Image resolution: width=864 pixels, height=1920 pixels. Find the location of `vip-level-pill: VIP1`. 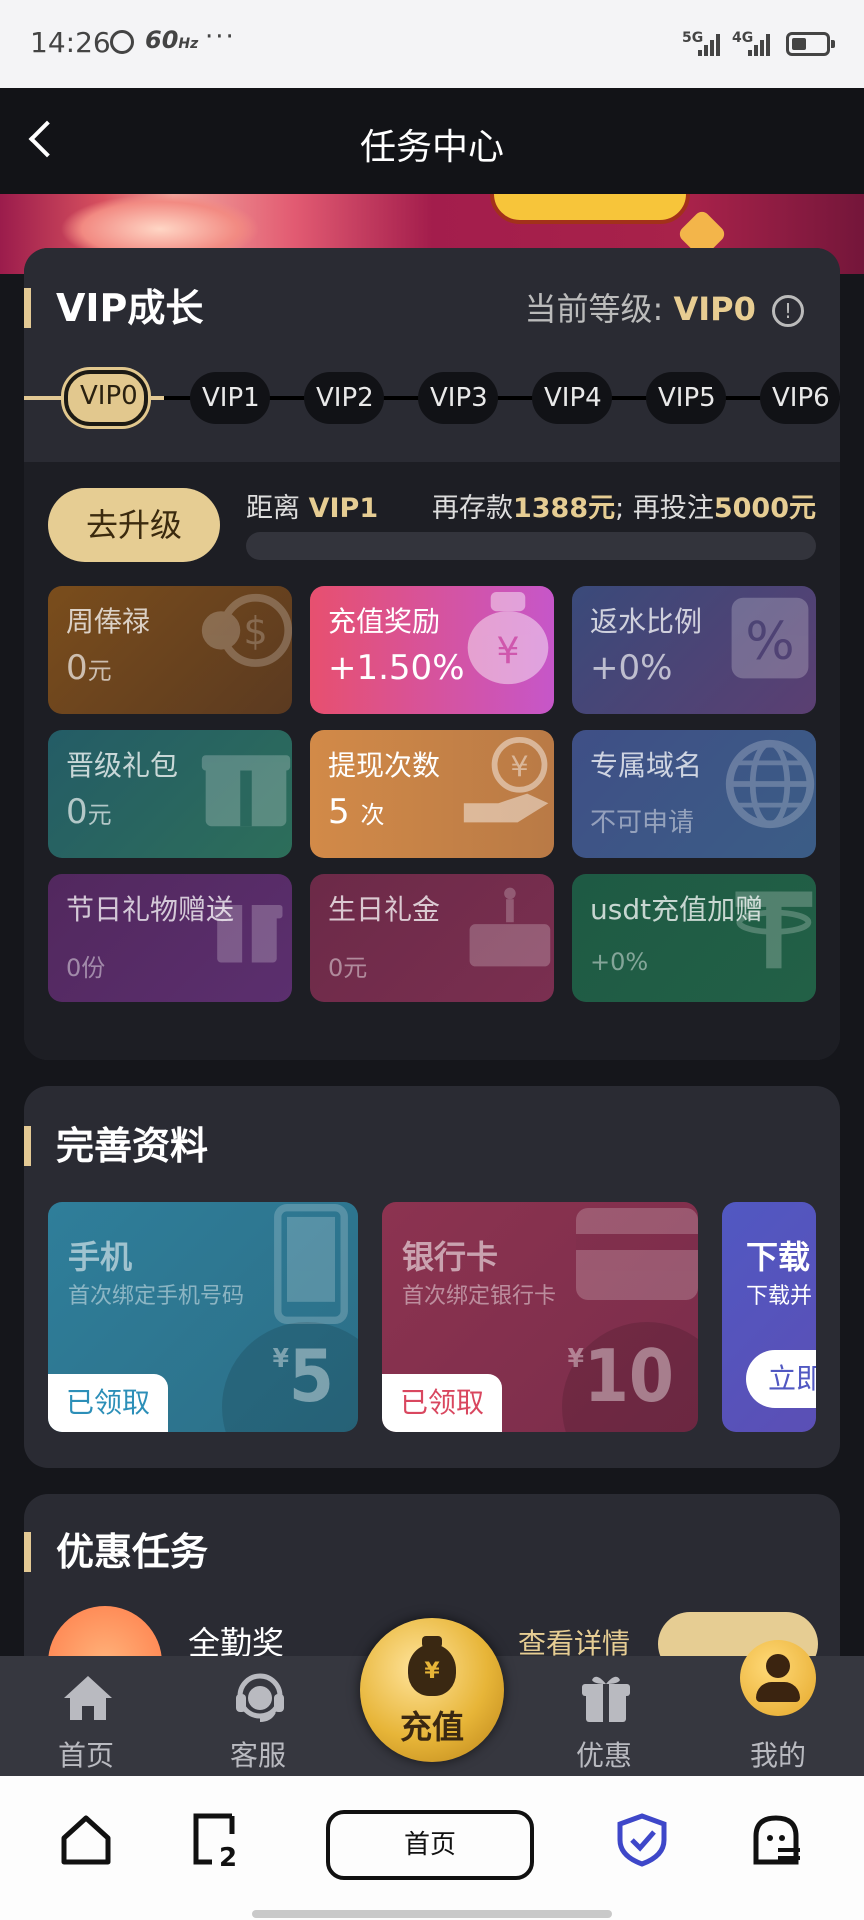

vip-level-pill: VIP1 is located at coordinates (230, 398).